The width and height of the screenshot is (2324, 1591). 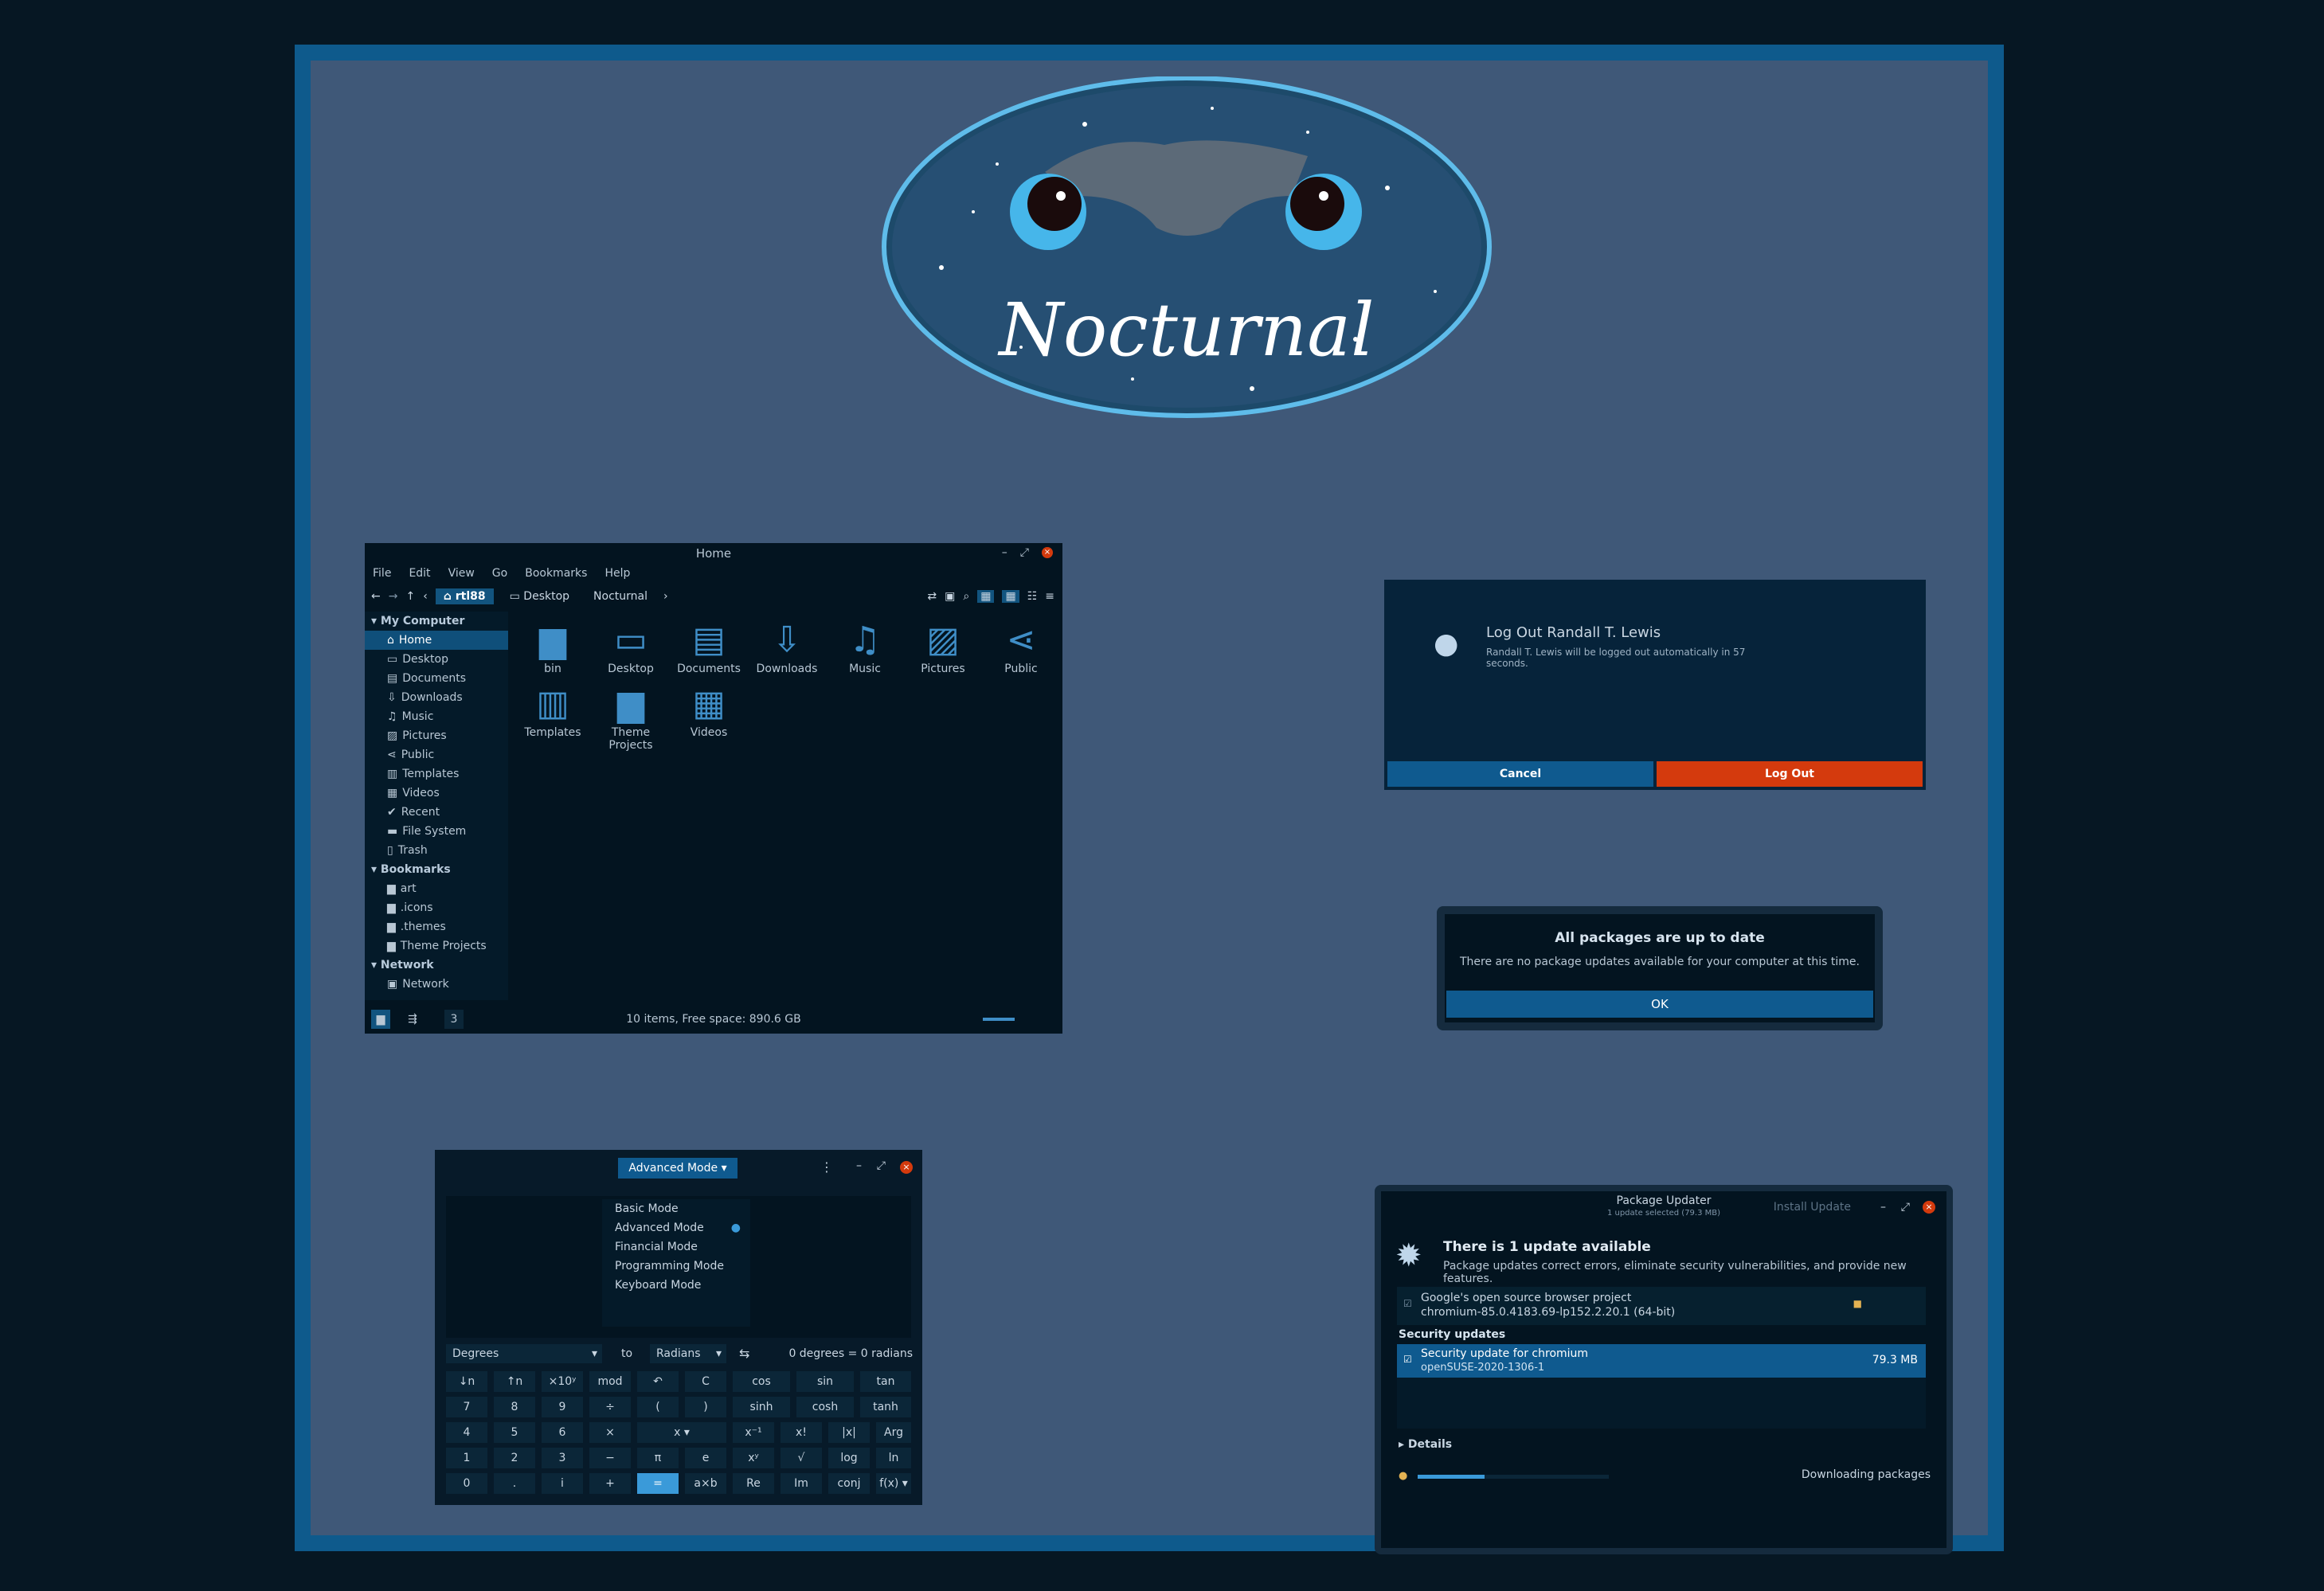 I want to click on sidebar-item-home: ⌂ Home, so click(x=436, y=640).